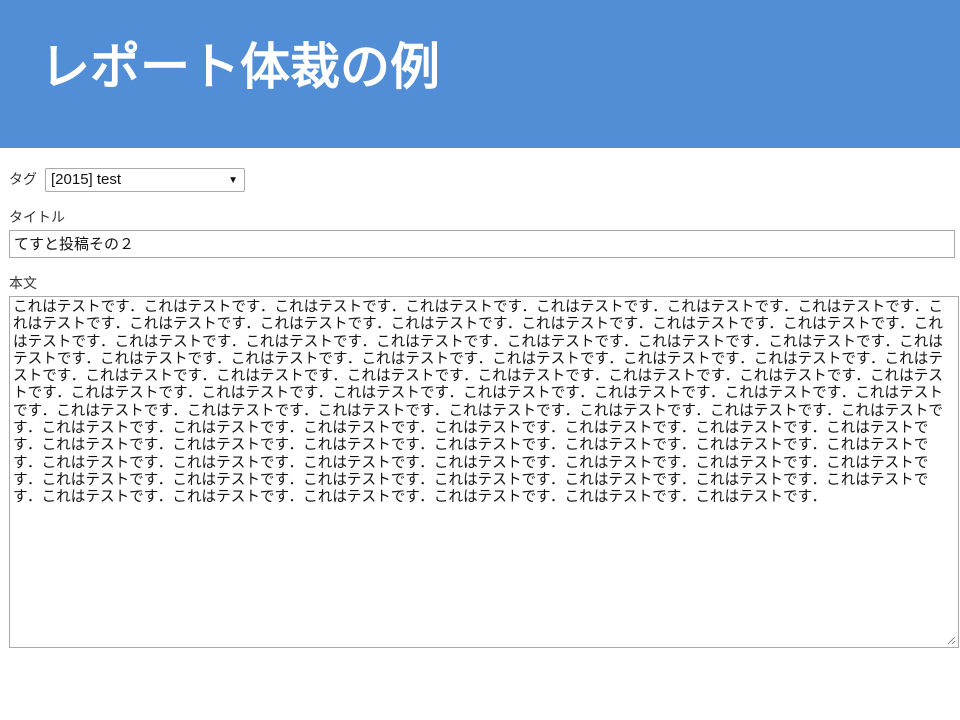 The image size is (960, 720). Describe the element at coordinates (23, 284) in the screenshot. I see `body-label: 本文` at that location.